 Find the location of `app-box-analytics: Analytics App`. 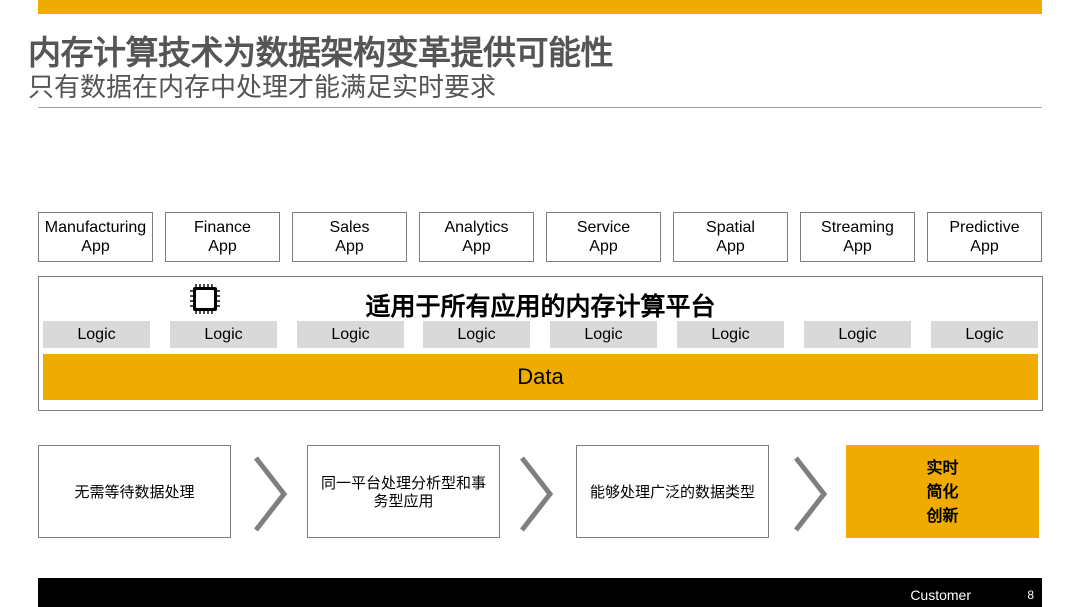

app-box-analytics: Analytics App is located at coordinates (476, 237).